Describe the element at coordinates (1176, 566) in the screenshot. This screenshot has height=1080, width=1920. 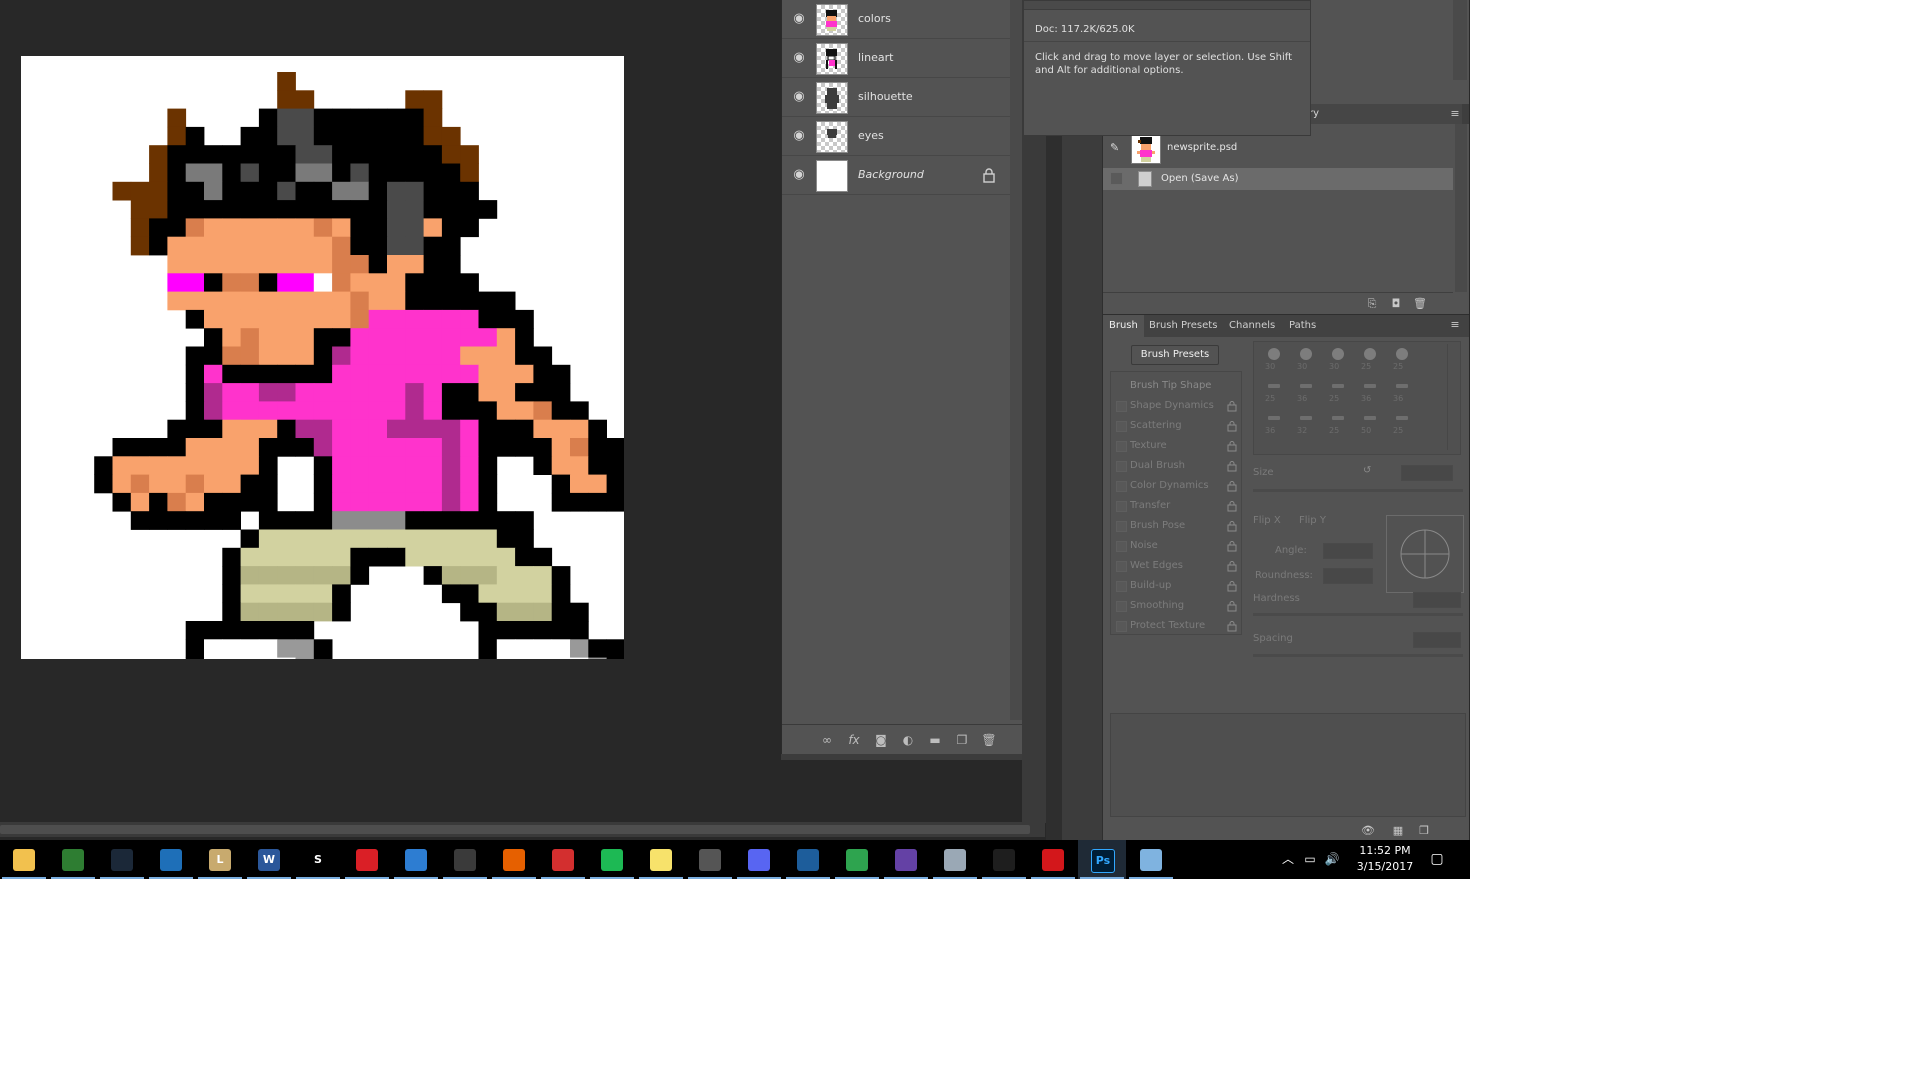
I see `brush-option-row: Wet Edges` at that location.